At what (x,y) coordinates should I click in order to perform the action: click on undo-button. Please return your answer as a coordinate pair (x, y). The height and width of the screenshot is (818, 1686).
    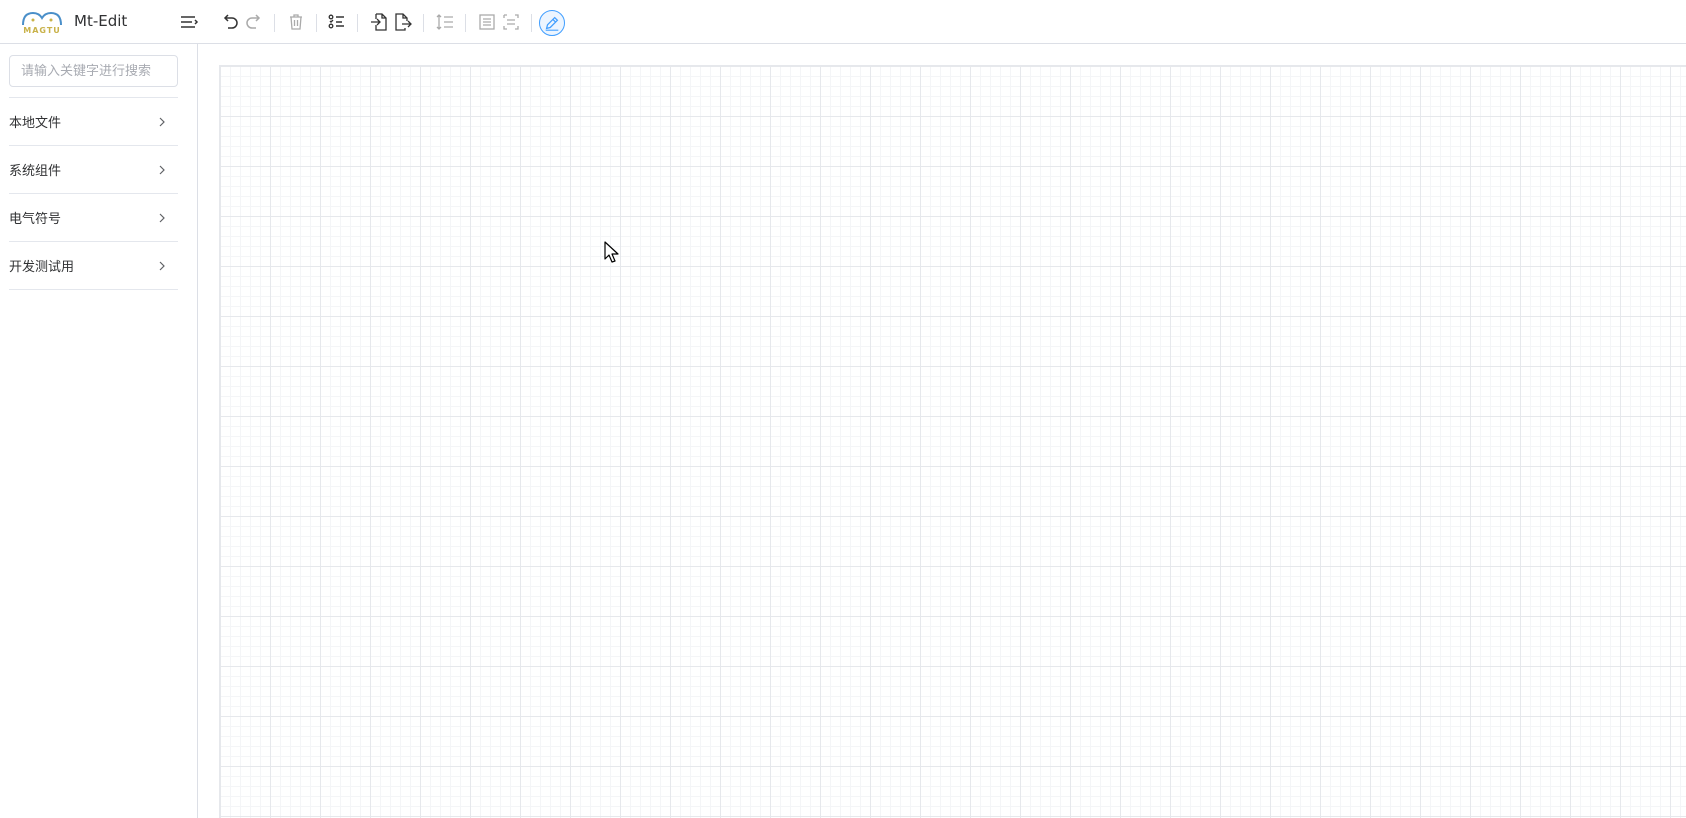
    Looking at the image, I should click on (230, 22).